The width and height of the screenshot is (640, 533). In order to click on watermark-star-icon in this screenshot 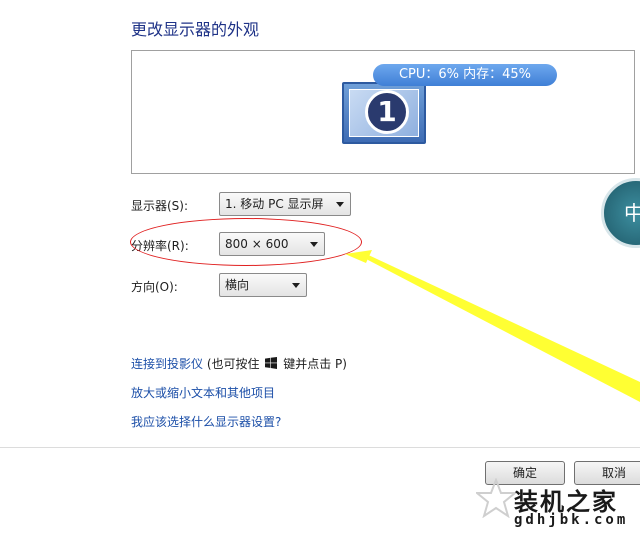, I will do `click(496, 498)`.